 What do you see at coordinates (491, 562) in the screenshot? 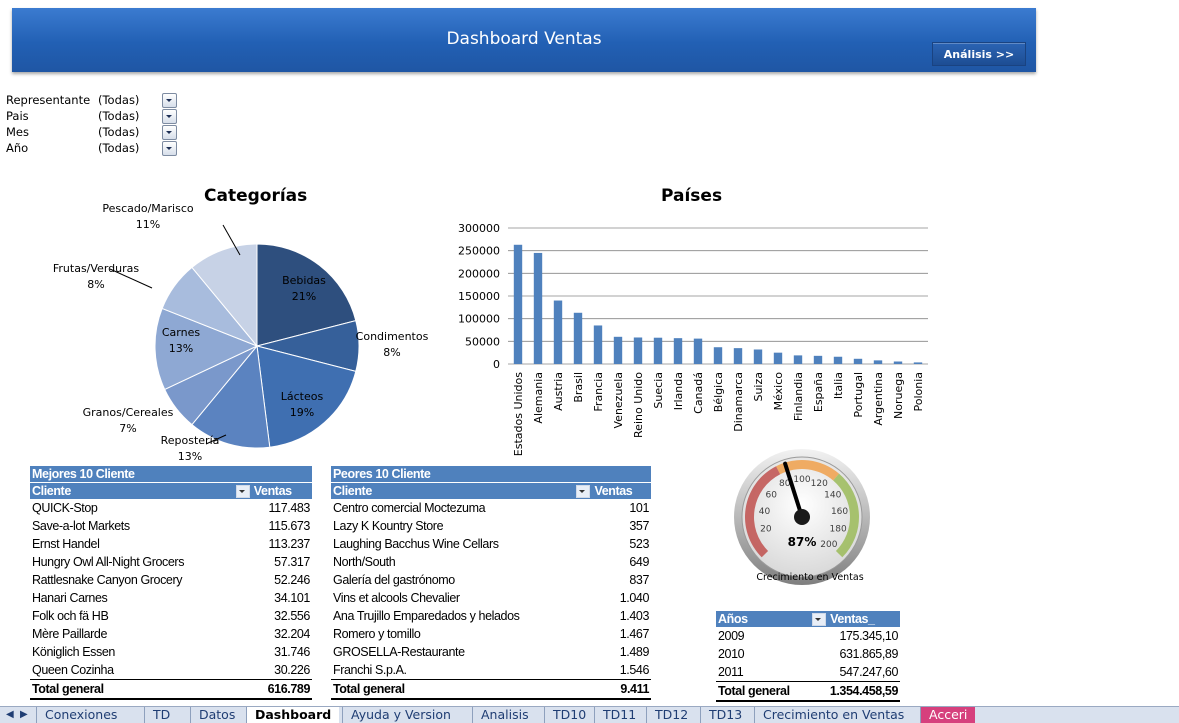
I see `table-row: North/South 649` at bounding box center [491, 562].